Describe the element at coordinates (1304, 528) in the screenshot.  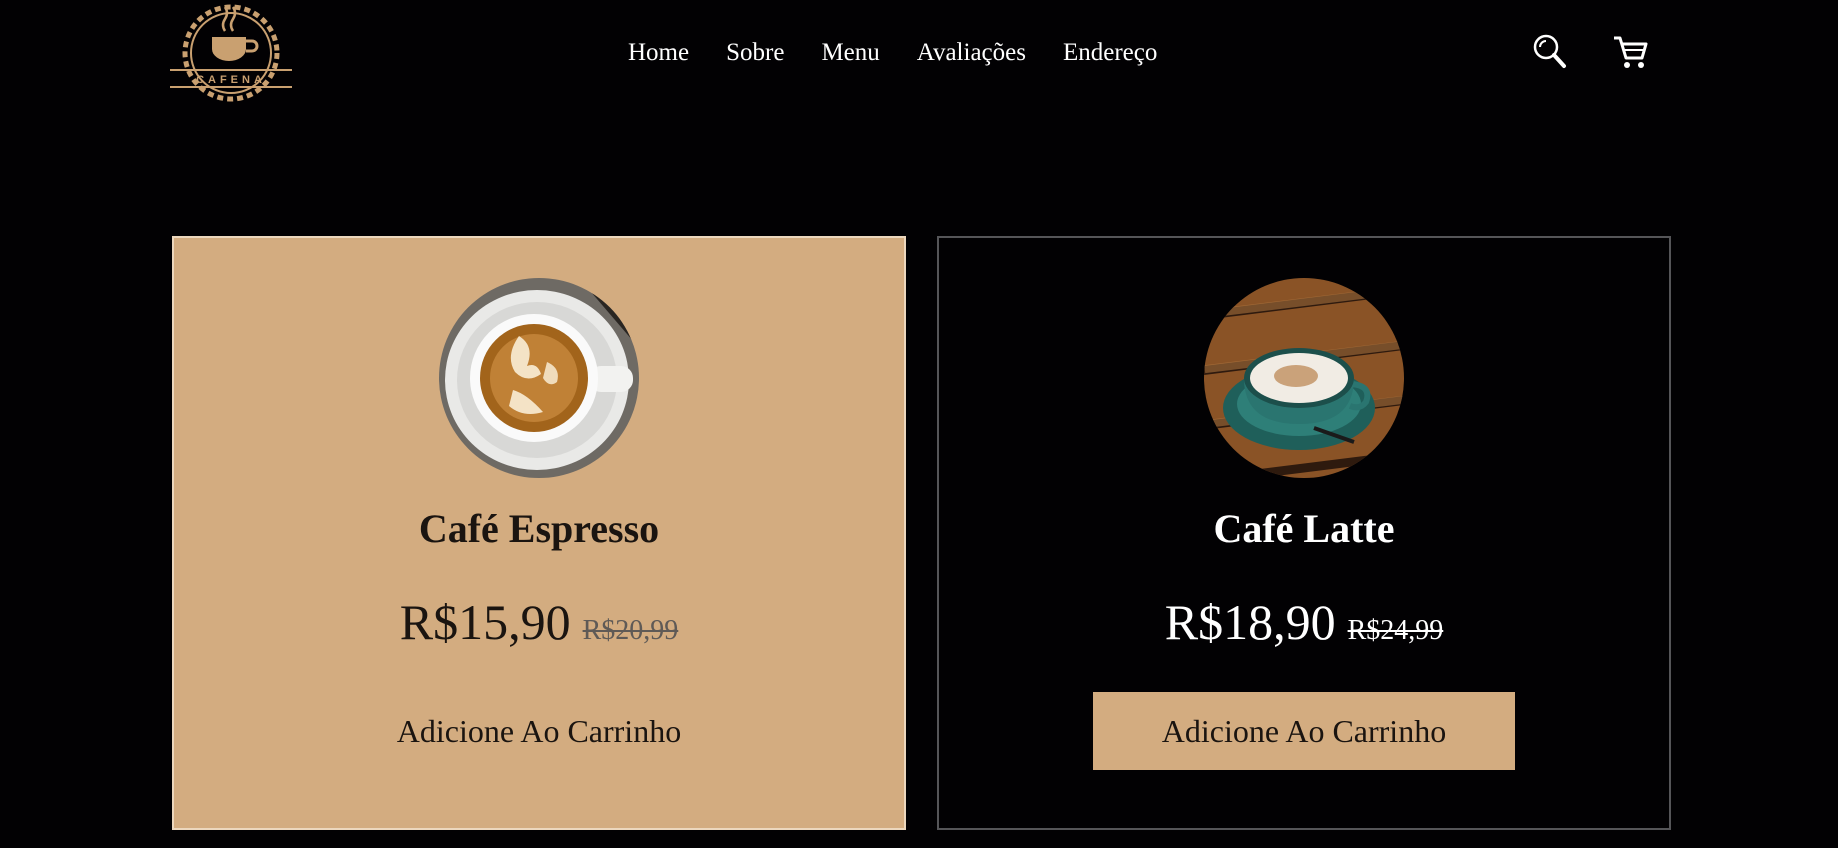
I see `product-name: Café Latte` at that location.